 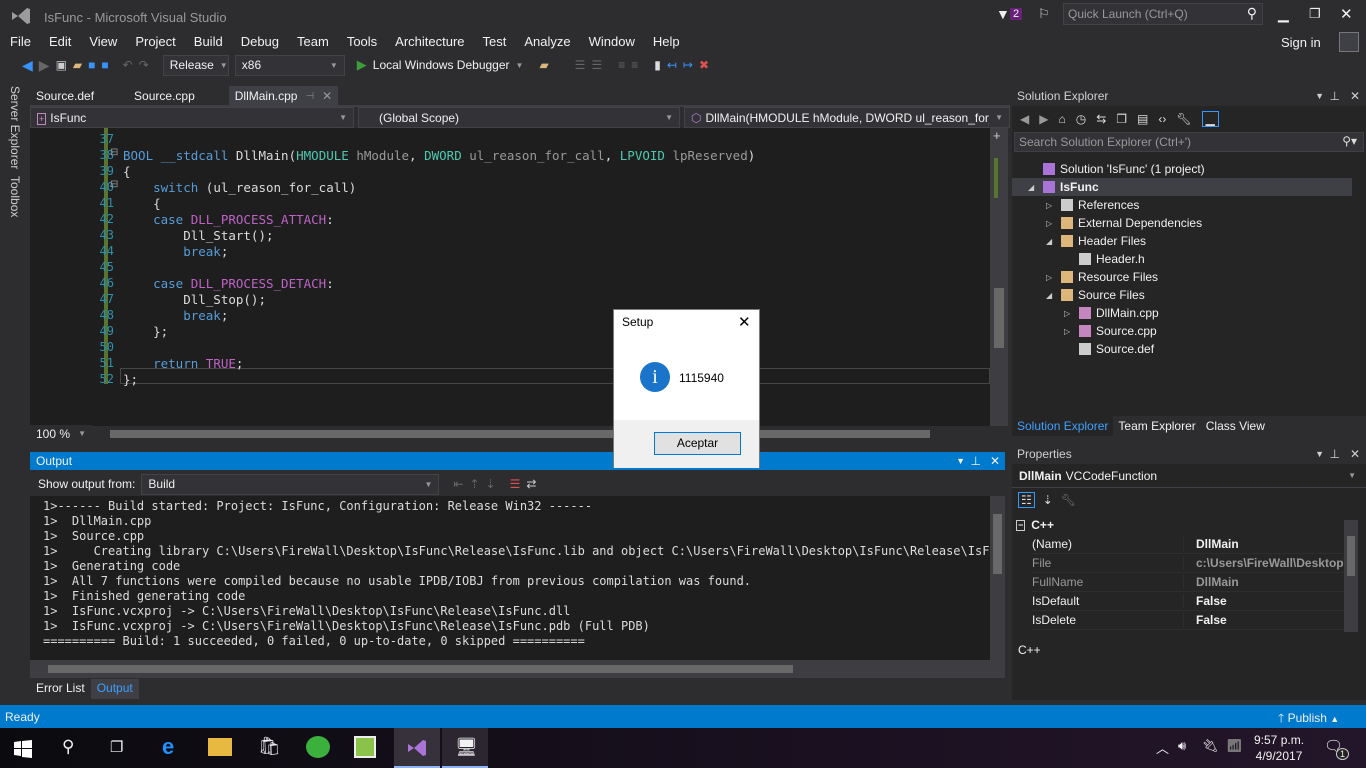 I want to click on new-project-icon: ▣, so click(x=61, y=65).